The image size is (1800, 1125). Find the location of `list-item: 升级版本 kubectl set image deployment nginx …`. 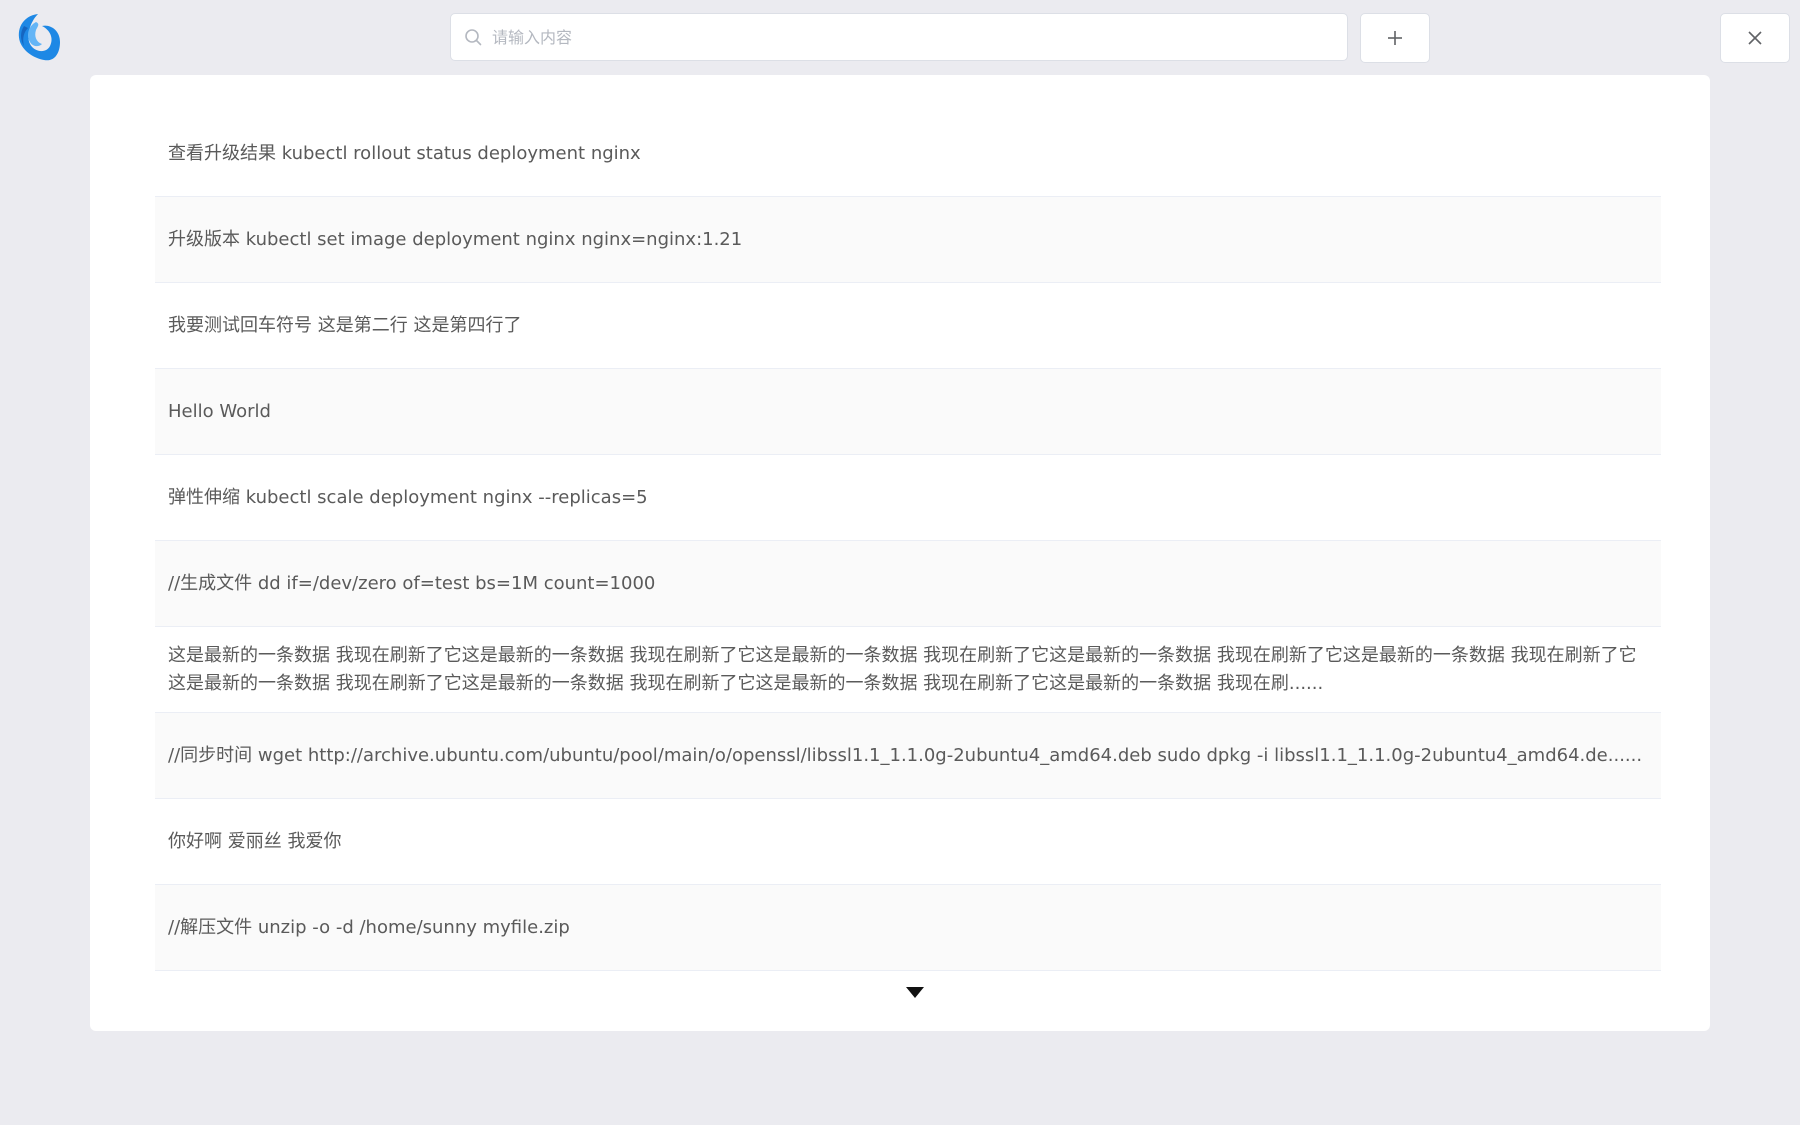

list-item: 升级版本 kubectl set image deployment nginx … is located at coordinates (908, 240).